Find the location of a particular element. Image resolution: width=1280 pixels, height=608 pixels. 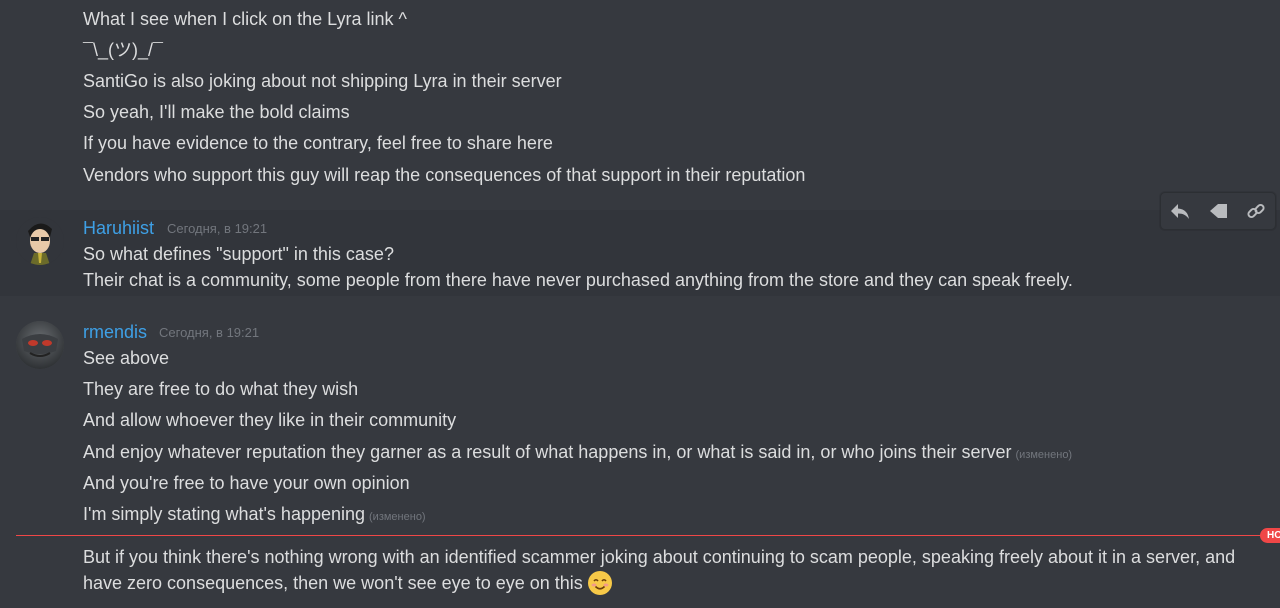

pin-icon is located at coordinates (1218, 211).